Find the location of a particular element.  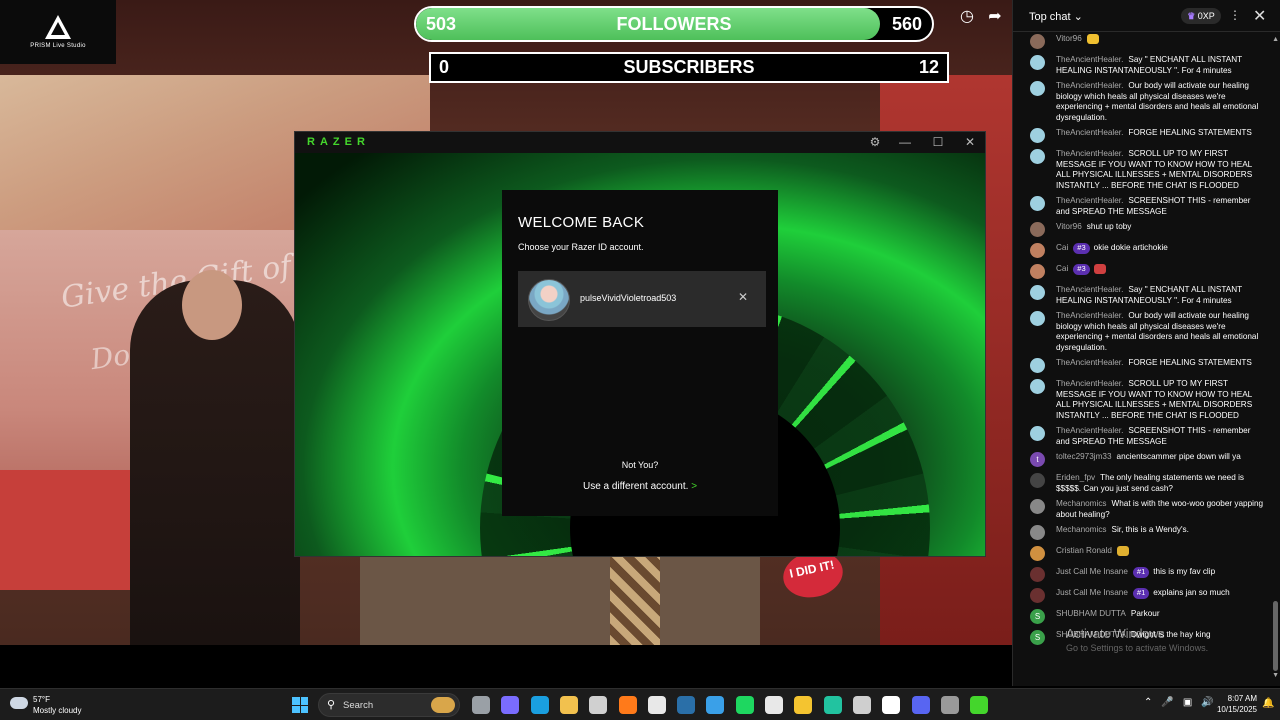

app-wave-icon is located at coordinates (832, 705).